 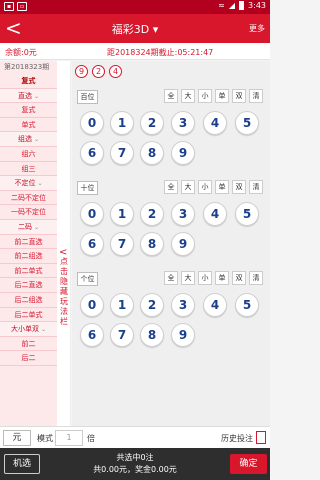 I want to click on sidebar-item: 前二单式, so click(x=28, y=271).